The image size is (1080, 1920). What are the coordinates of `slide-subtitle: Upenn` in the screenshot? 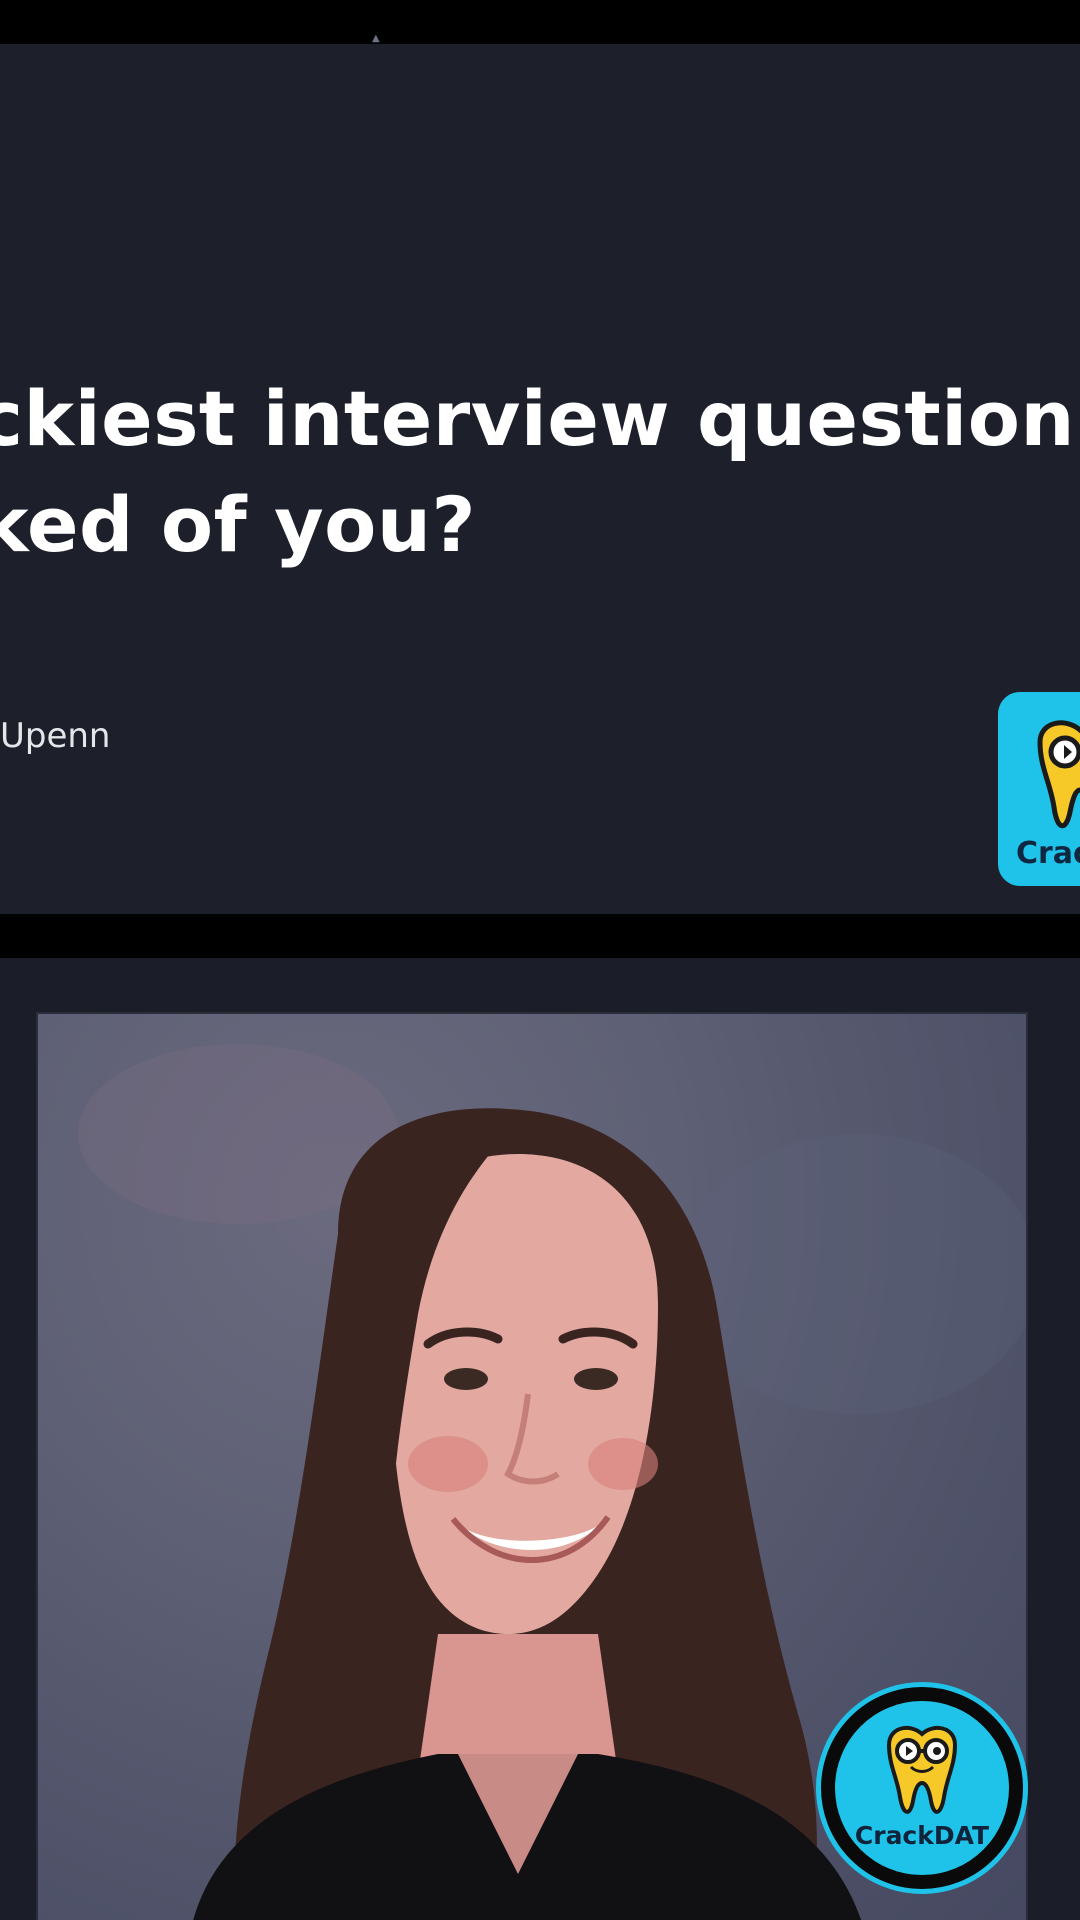 It's located at (55, 736).